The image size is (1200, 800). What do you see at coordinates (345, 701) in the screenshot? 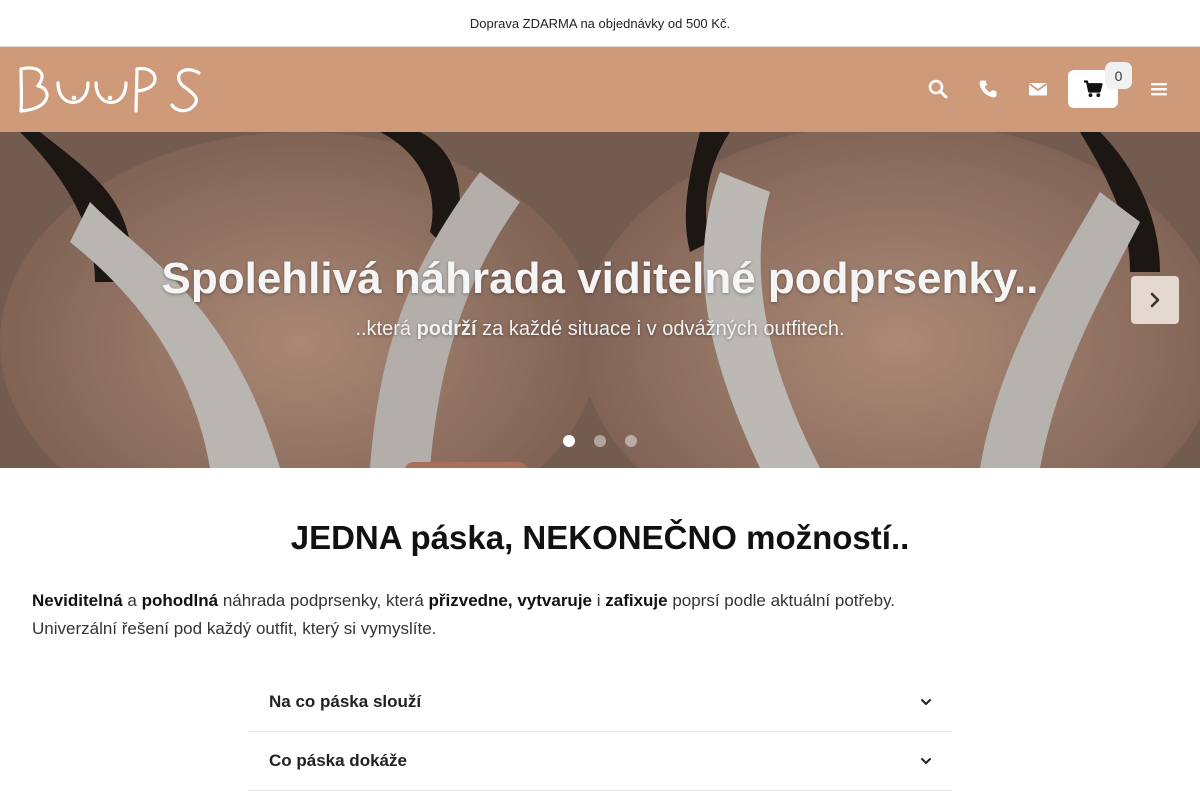
I see `accordion-label: Na co páska slouží` at bounding box center [345, 701].